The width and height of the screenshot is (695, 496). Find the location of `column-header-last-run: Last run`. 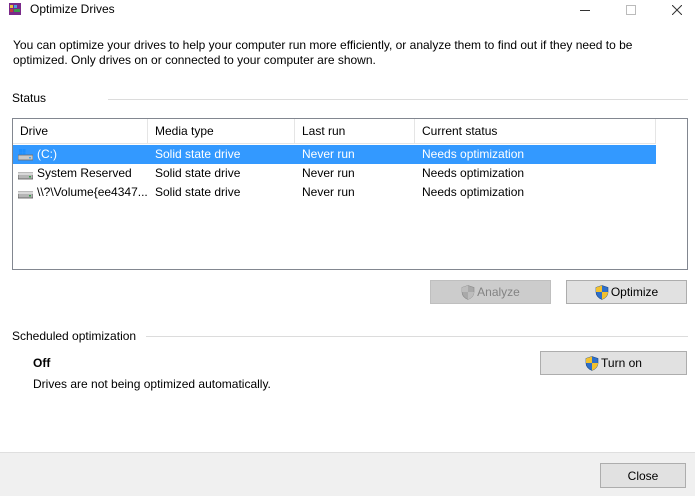

column-header-last-run: Last run is located at coordinates (355, 131).